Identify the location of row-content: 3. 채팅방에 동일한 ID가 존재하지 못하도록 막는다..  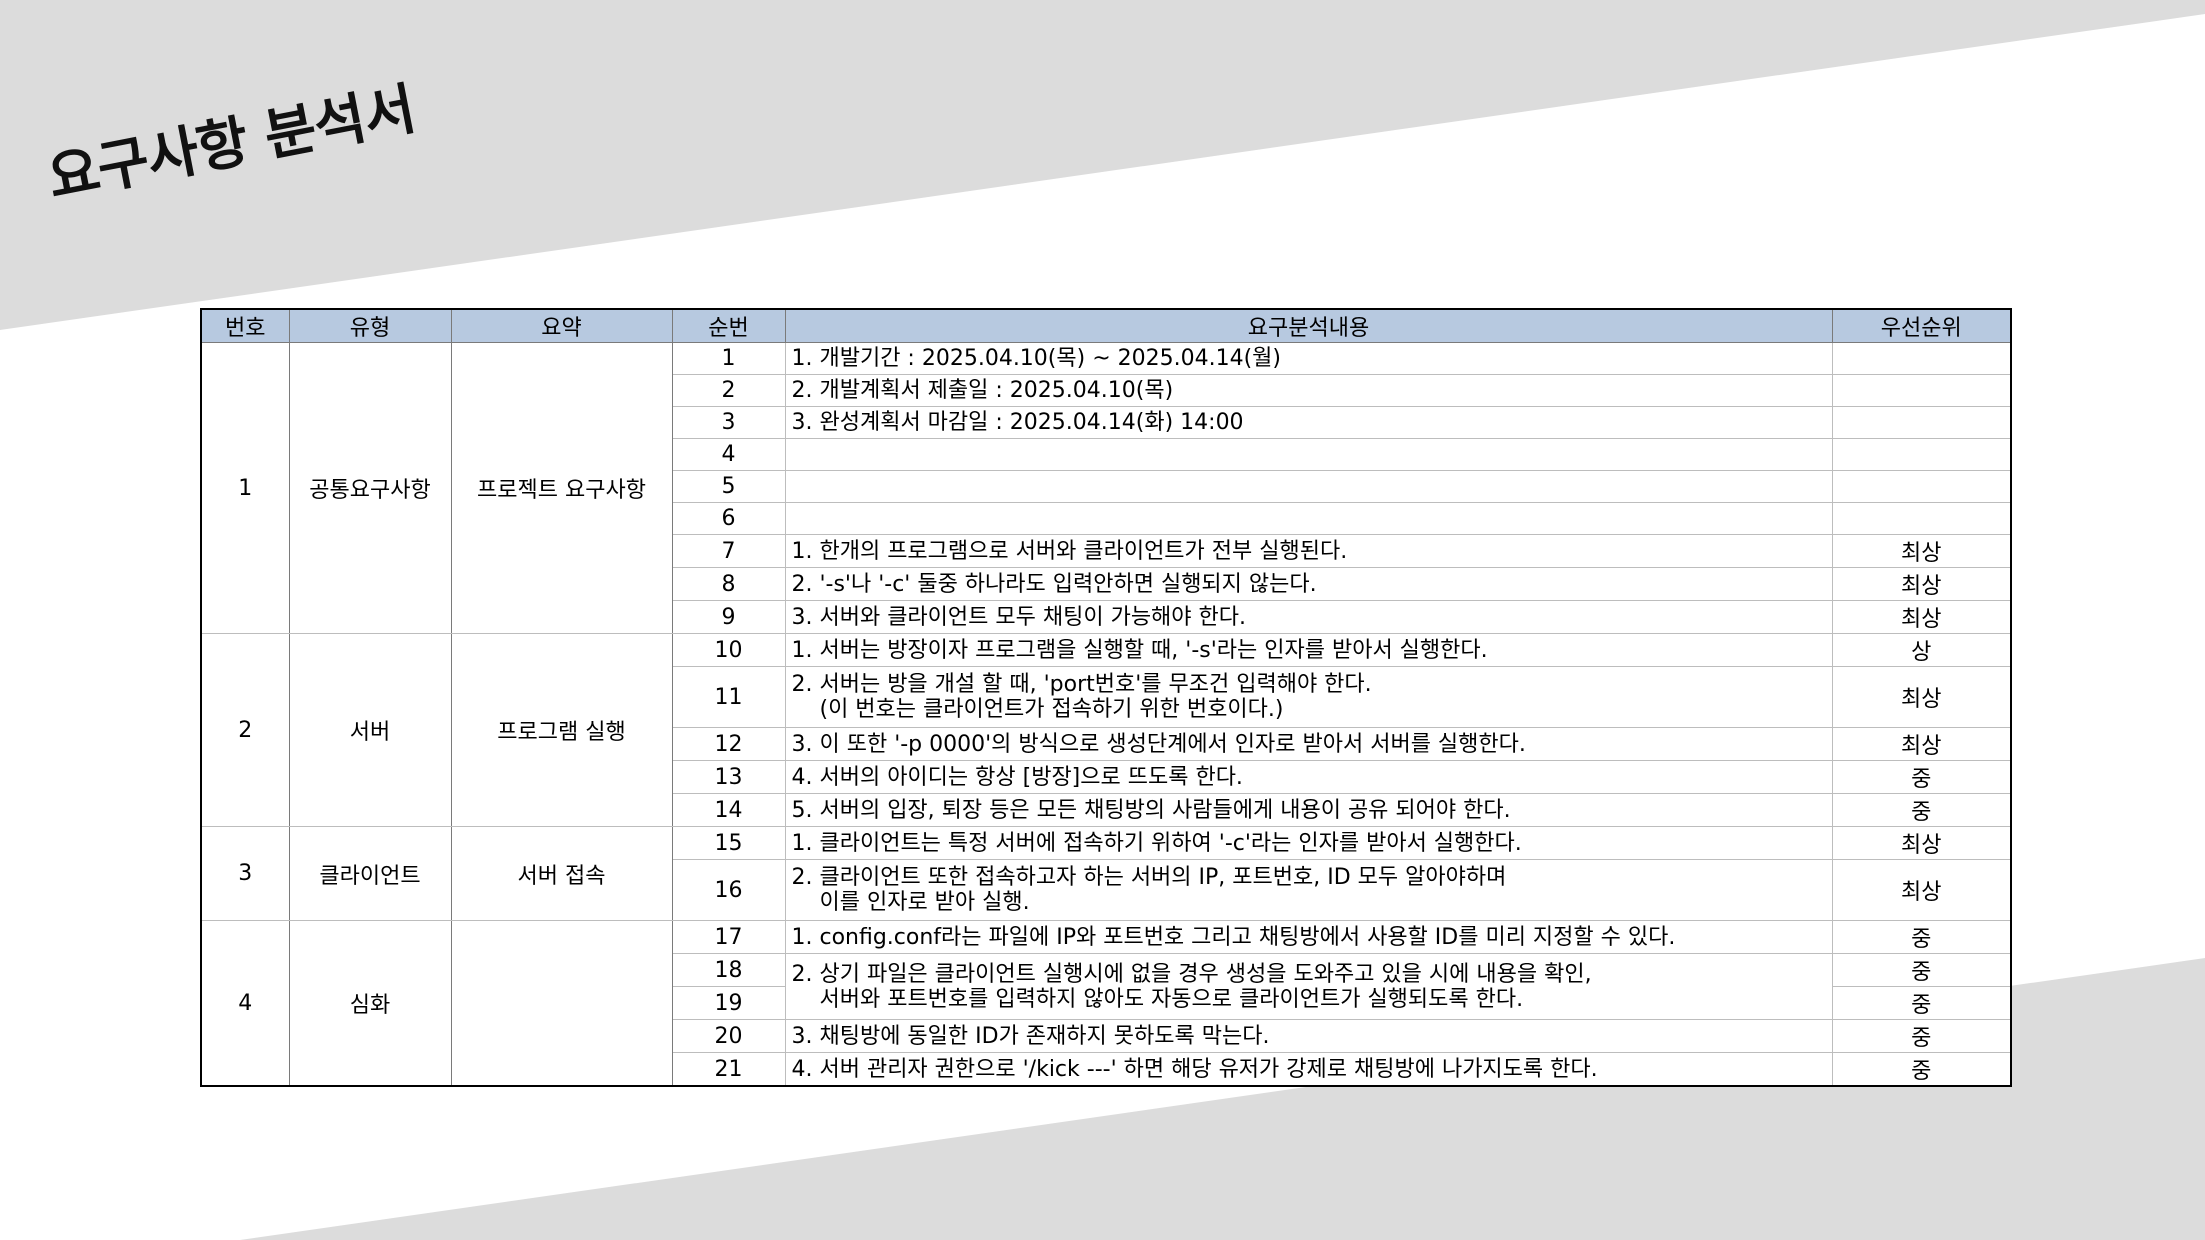
(1308, 1036).